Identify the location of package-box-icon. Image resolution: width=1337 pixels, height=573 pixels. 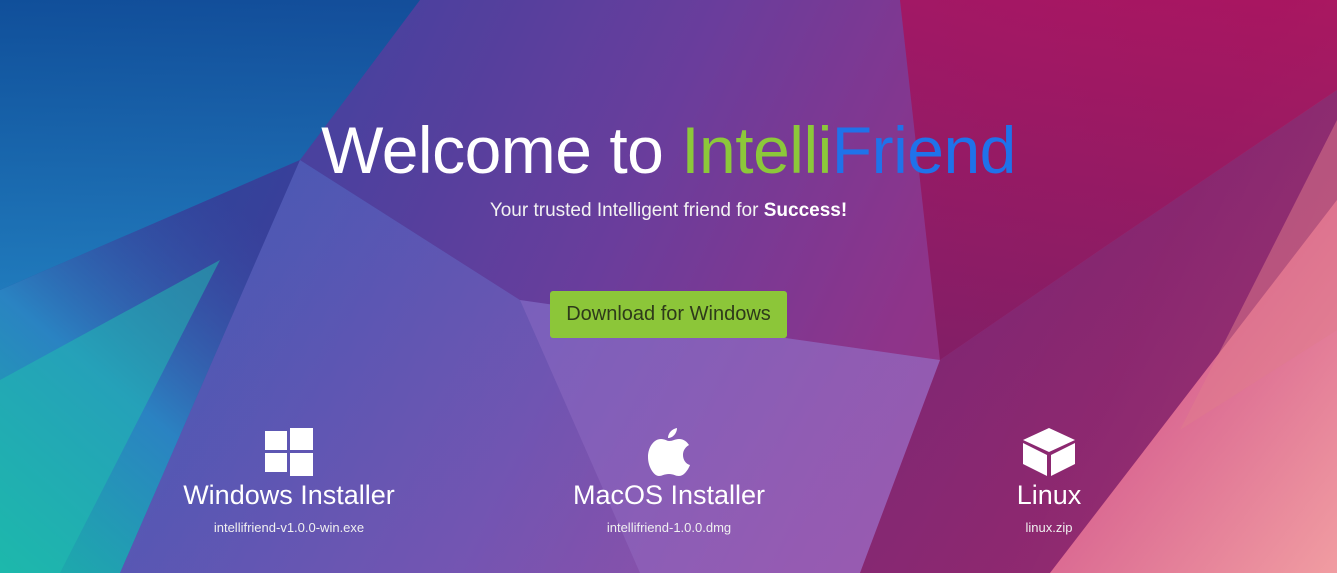
(1049, 452).